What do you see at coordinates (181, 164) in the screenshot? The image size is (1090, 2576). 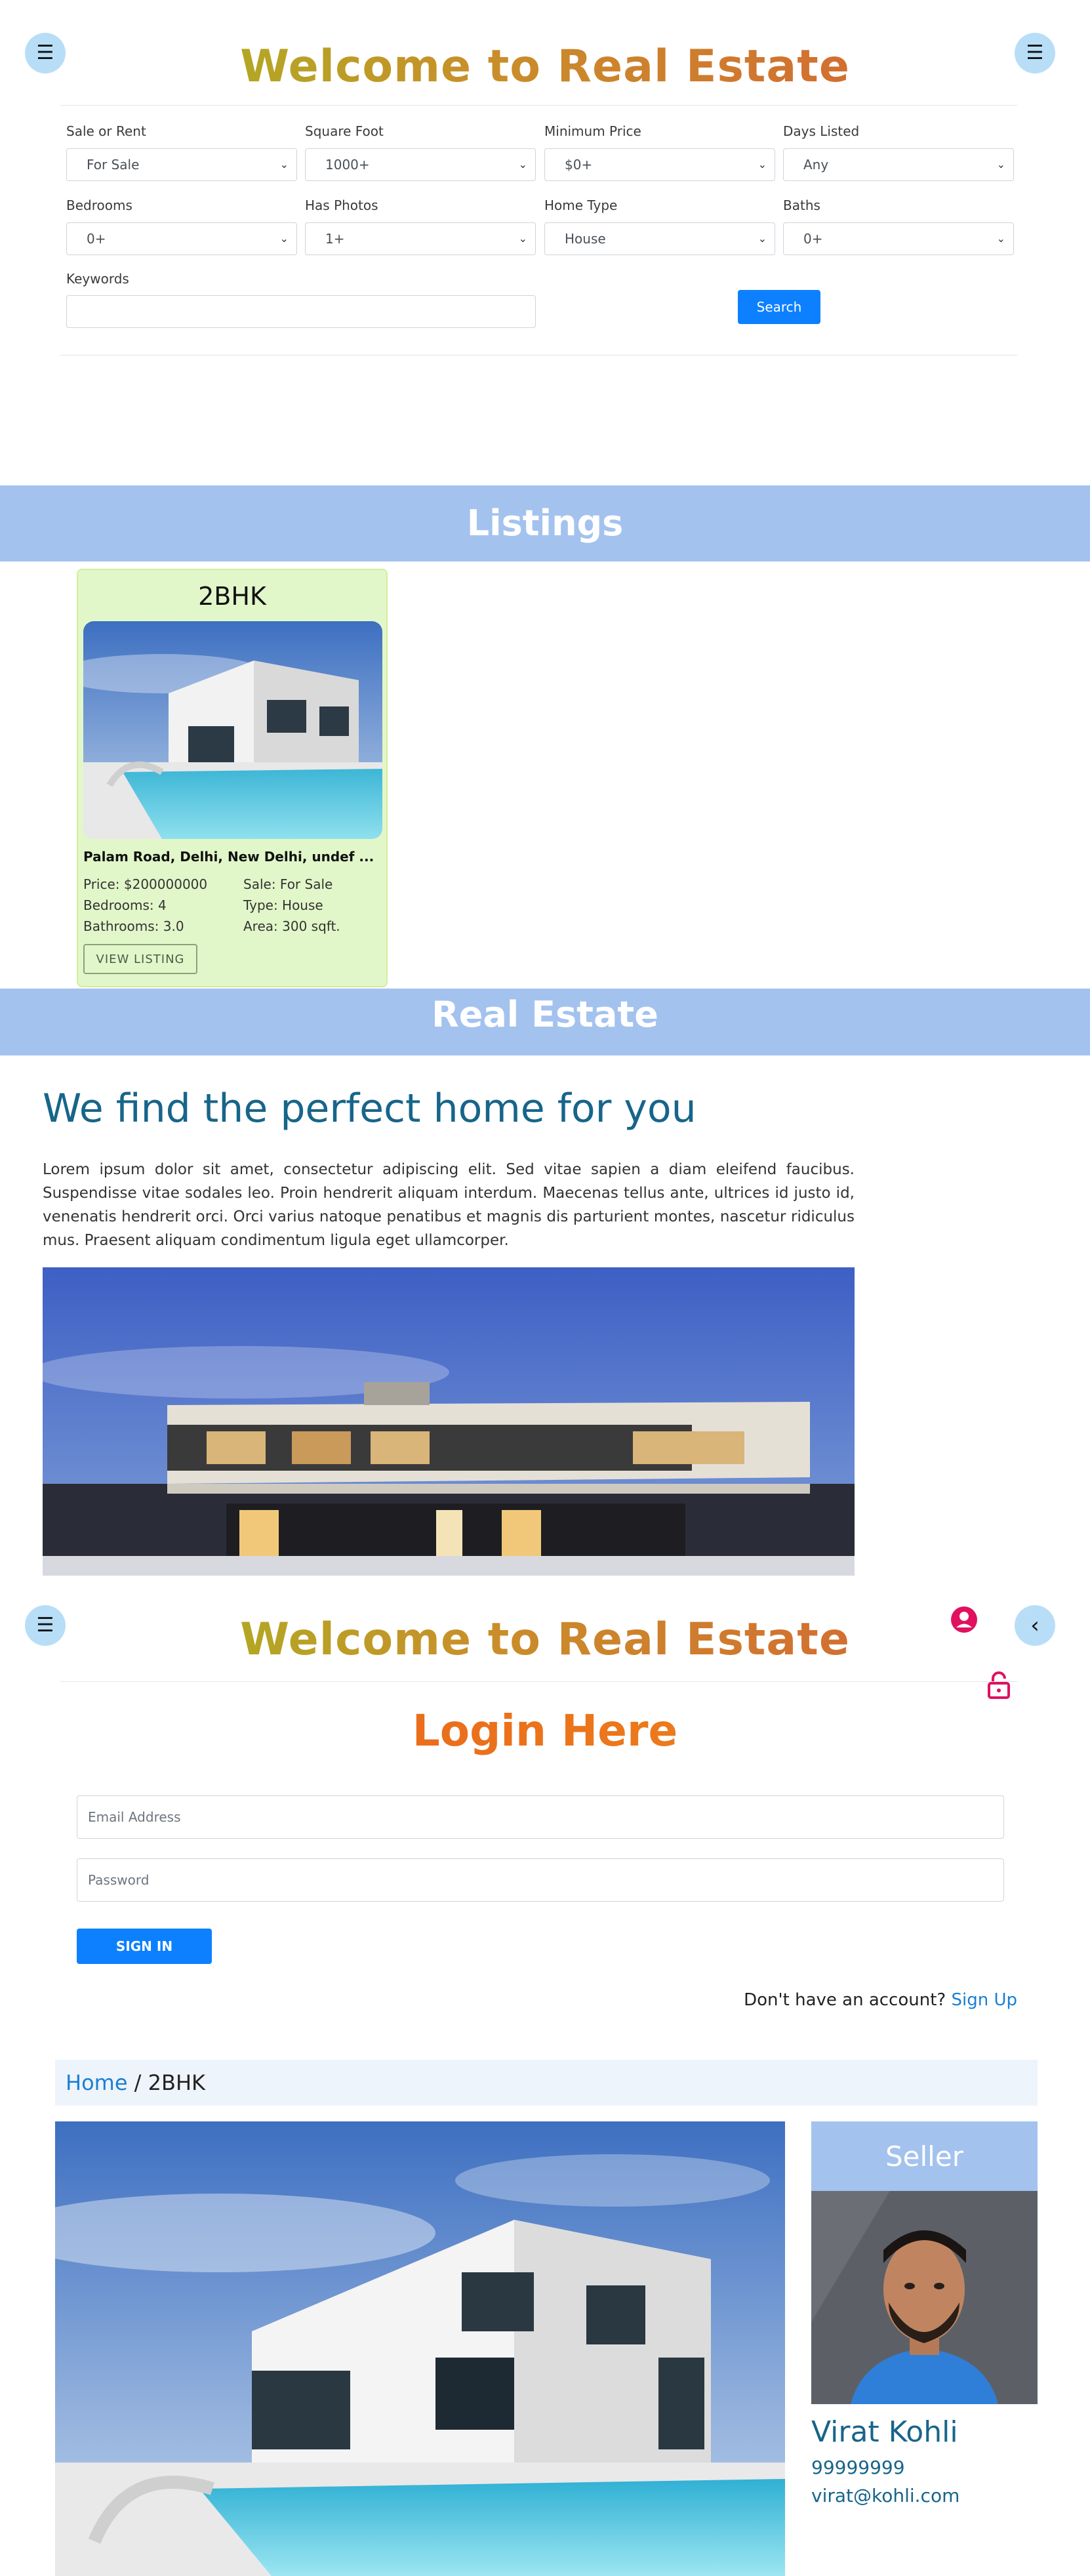 I see `sale-rent-select: For Sale ⌄` at bounding box center [181, 164].